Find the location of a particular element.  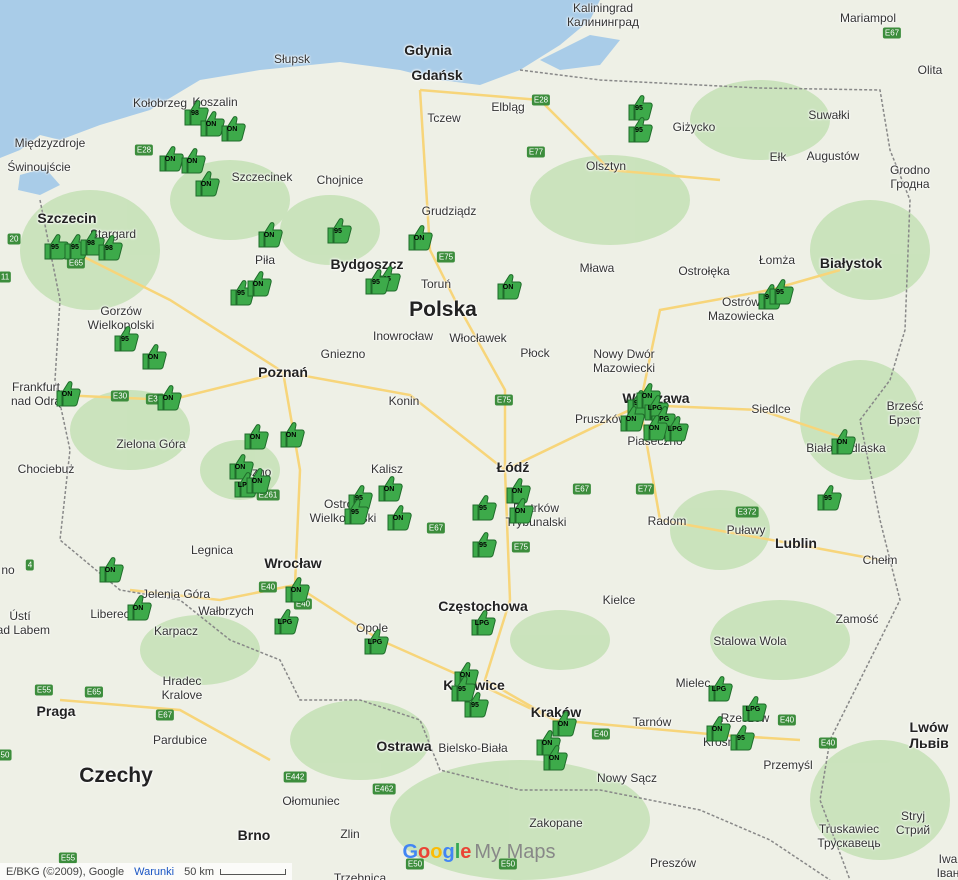

road-shield: 50 is located at coordinates (6, 755).